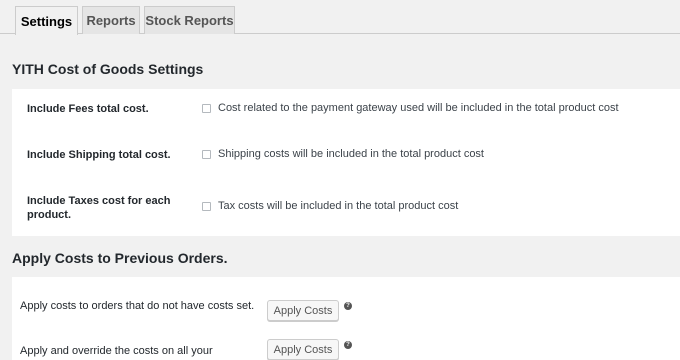 The height and width of the screenshot is (360, 680). I want to click on shipping-label: Include Shipping total cost., so click(99, 155).